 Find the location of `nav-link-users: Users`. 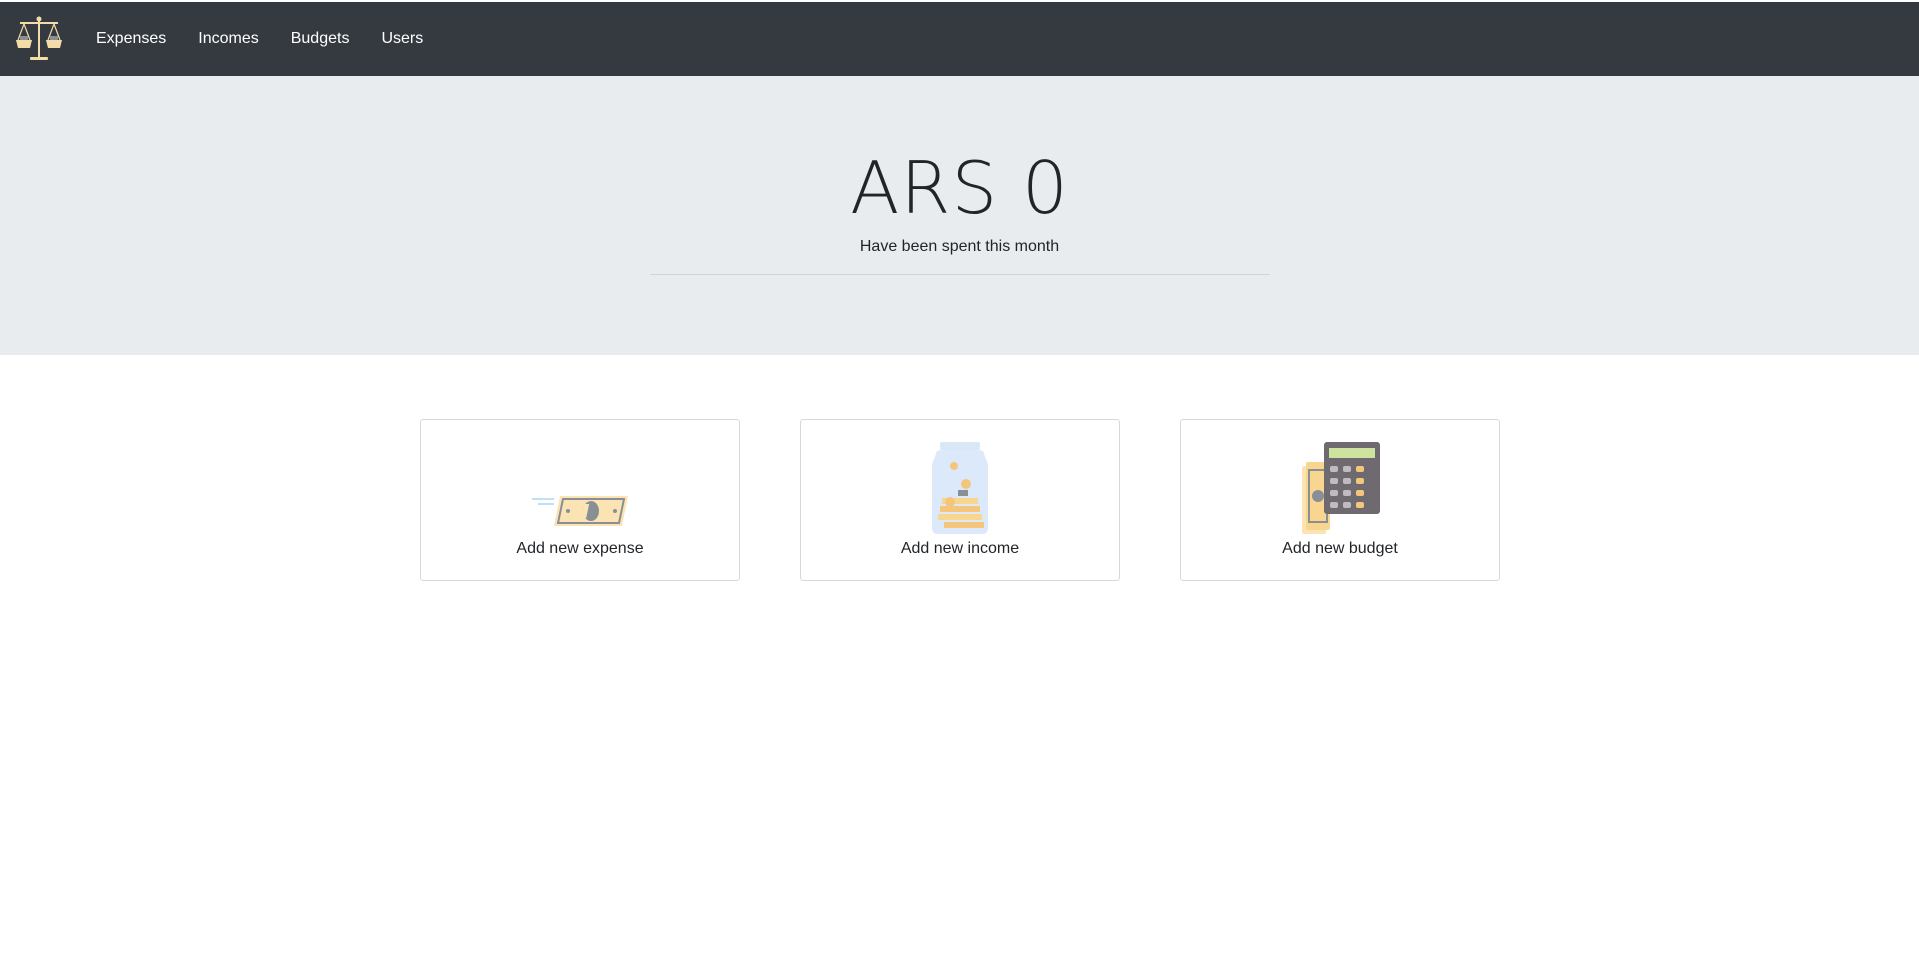

nav-link-users: Users is located at coordinates (402, 39).